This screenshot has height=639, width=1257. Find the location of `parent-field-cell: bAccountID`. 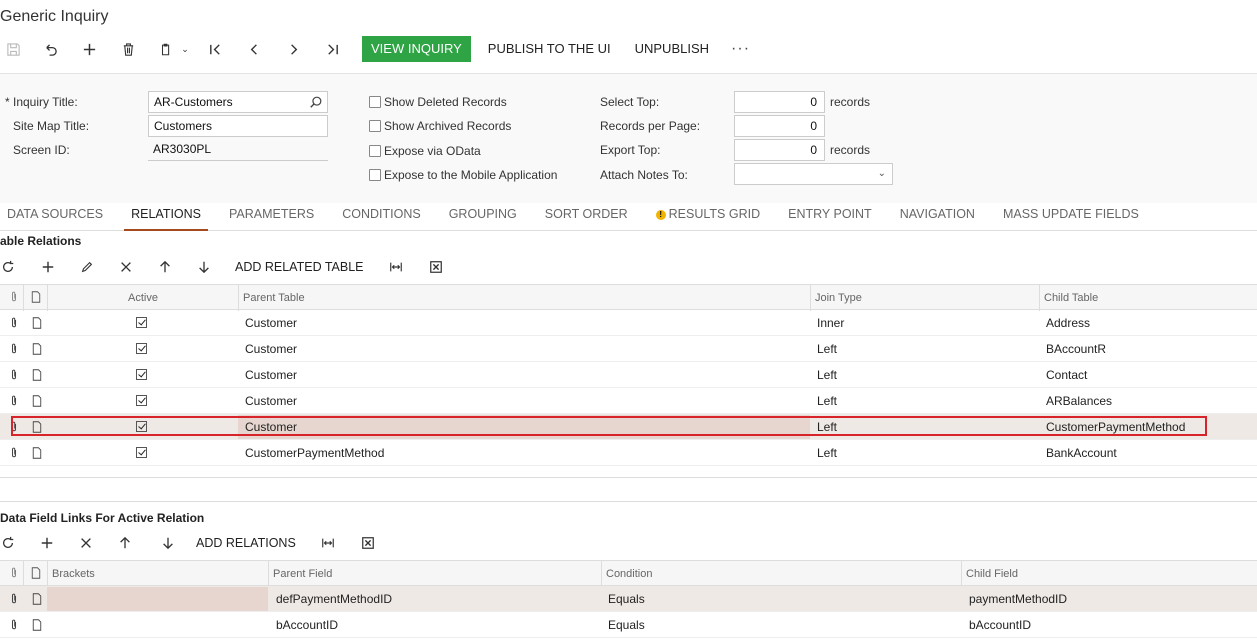

parent-field-cell: bAccountID is located at coordinates (307, 625).